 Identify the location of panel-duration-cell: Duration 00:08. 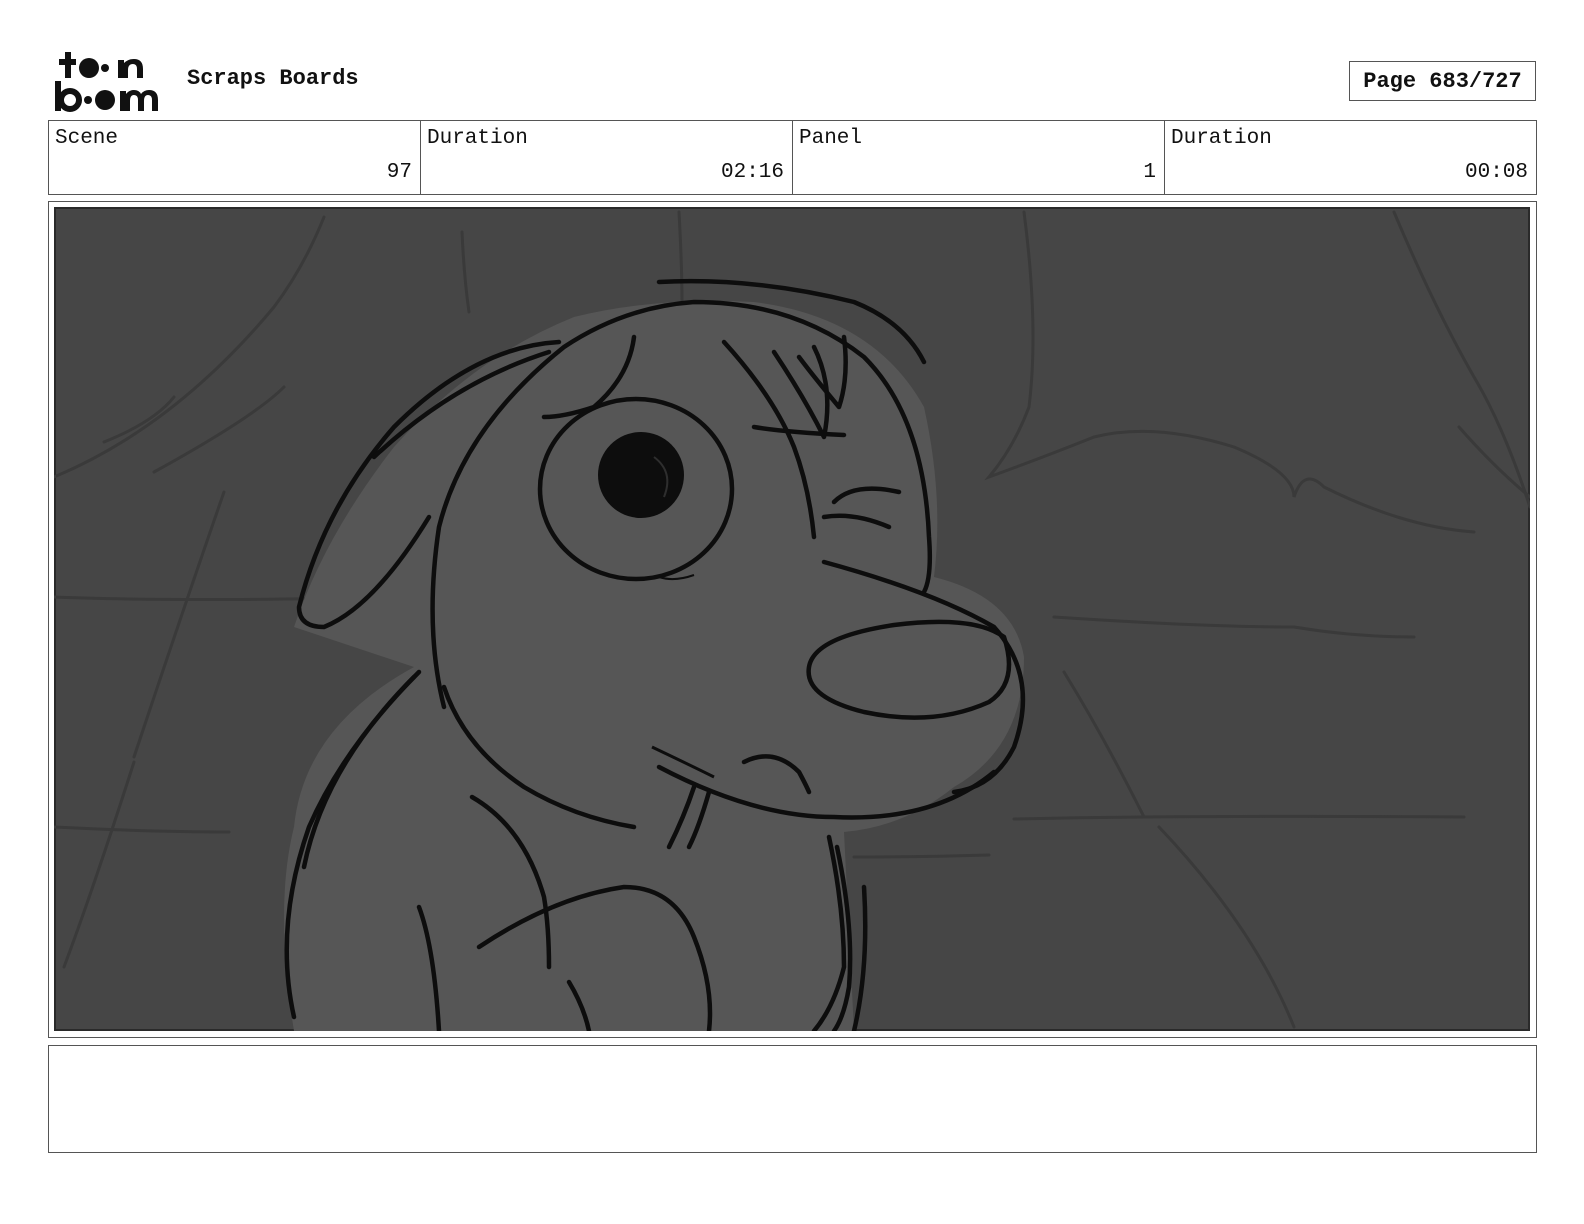
(1350, 157).